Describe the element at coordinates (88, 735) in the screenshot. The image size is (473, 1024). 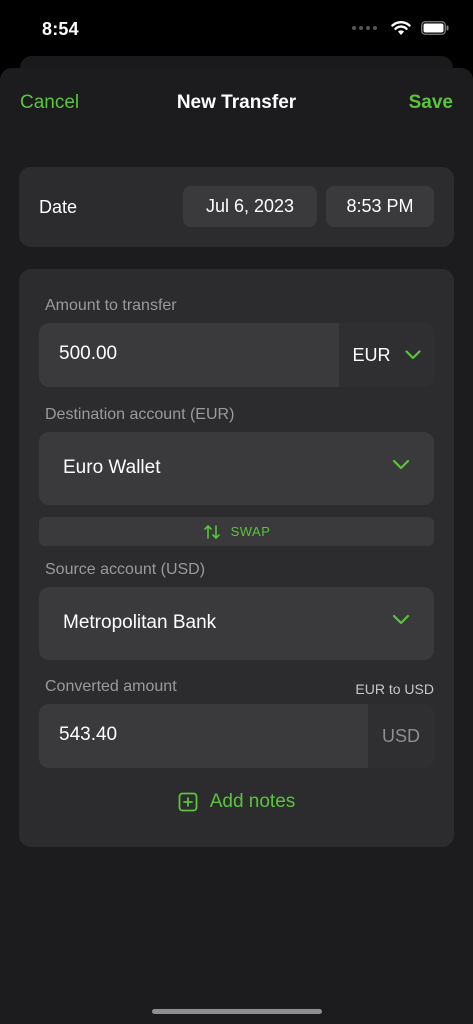
I see `converted-amount-input: 543.40` at that location.